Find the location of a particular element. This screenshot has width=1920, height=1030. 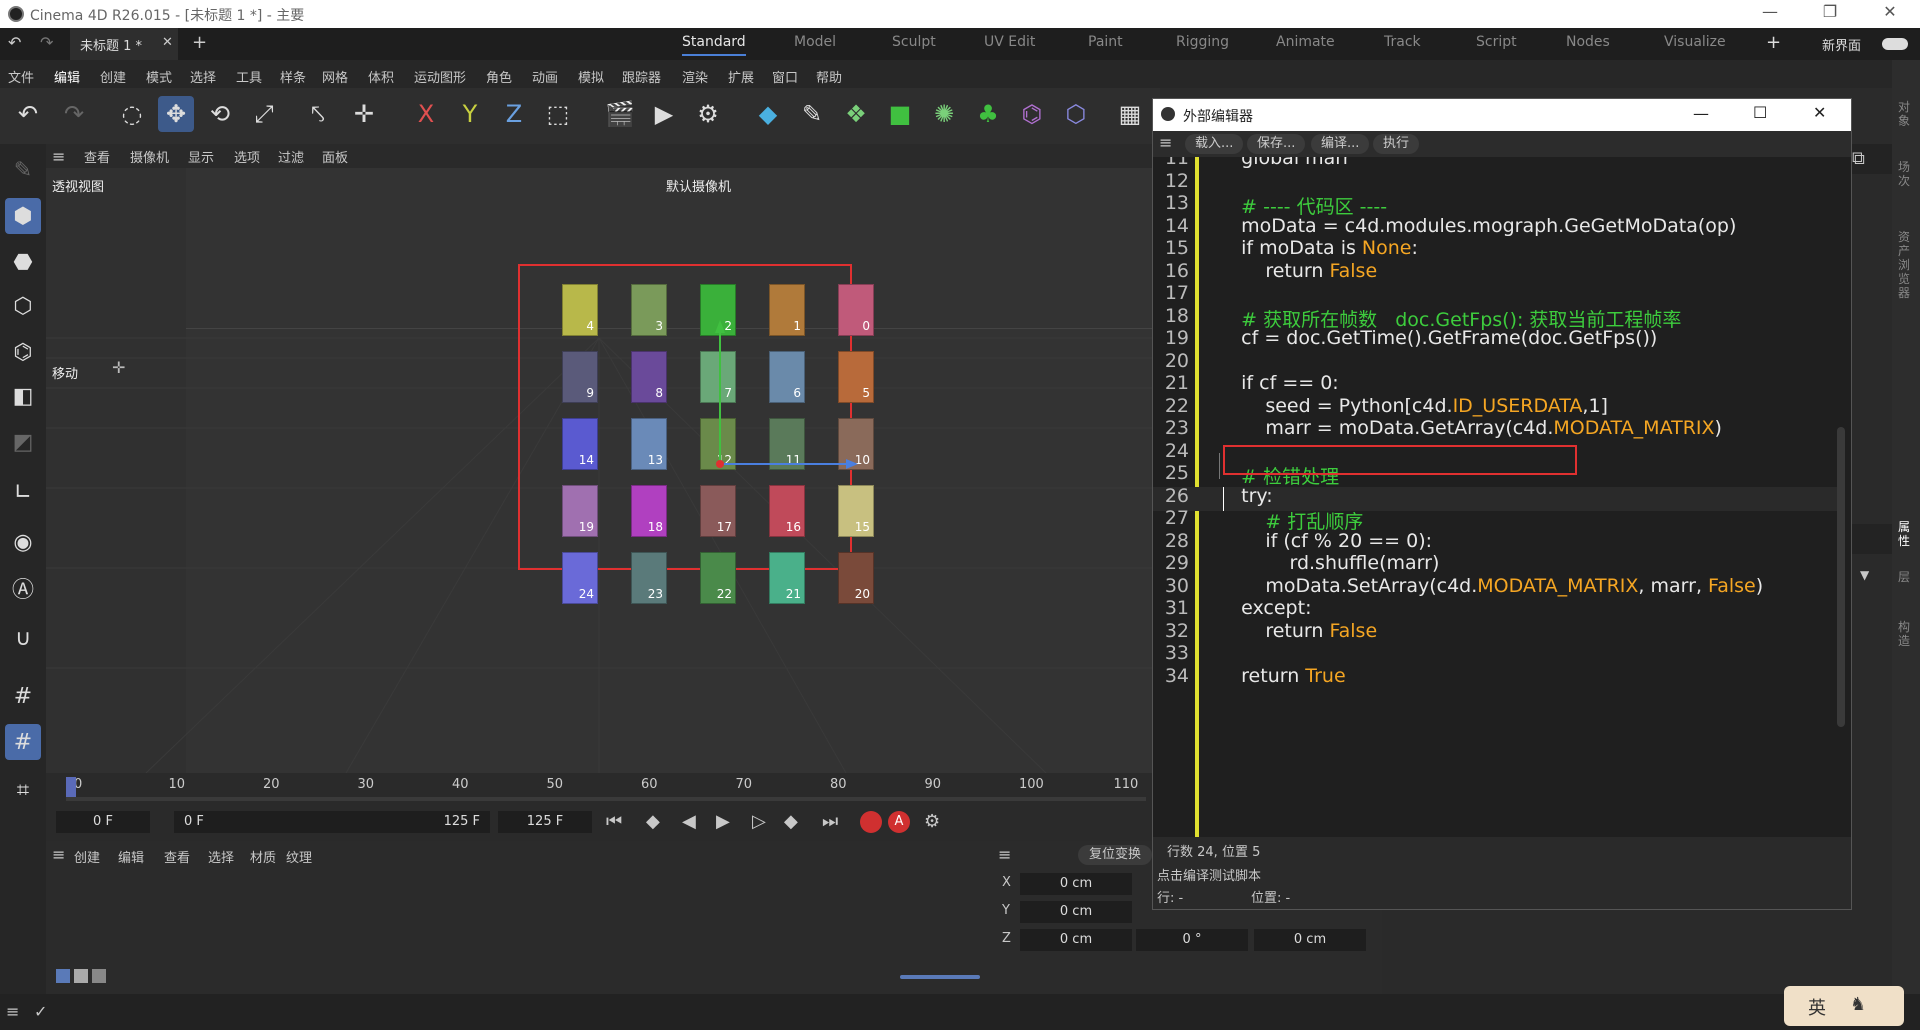

material-menu-item-4: 材质 is located at coordinates (263, 856).